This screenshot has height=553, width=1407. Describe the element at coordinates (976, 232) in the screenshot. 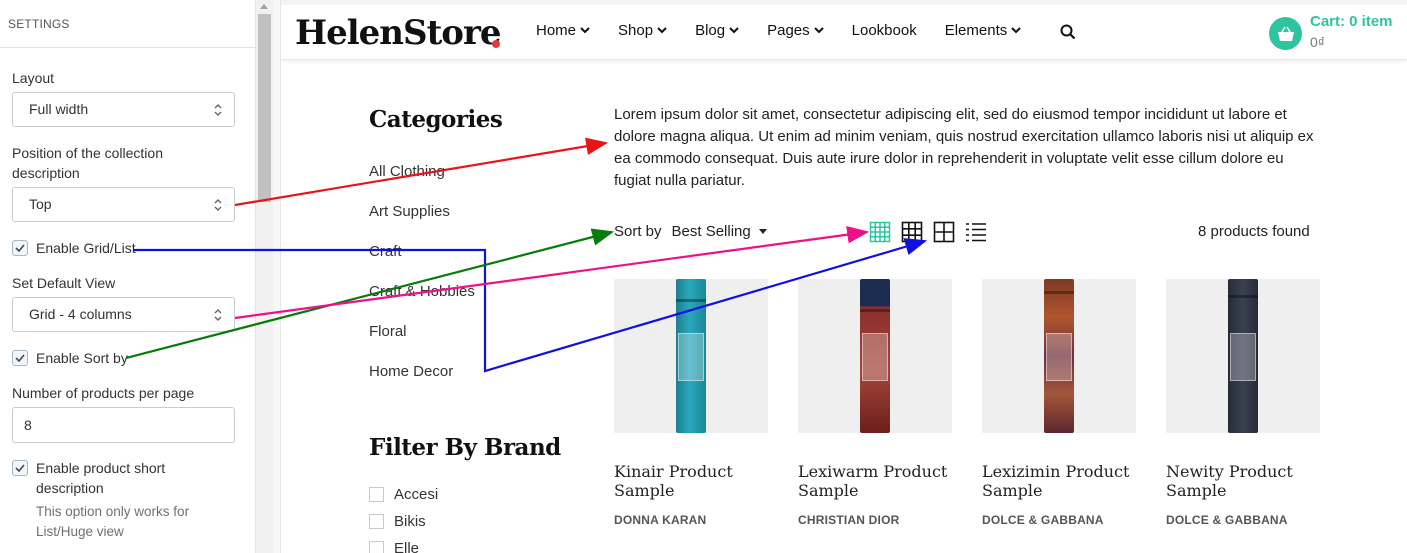

I see `list-view-icon` at that location.